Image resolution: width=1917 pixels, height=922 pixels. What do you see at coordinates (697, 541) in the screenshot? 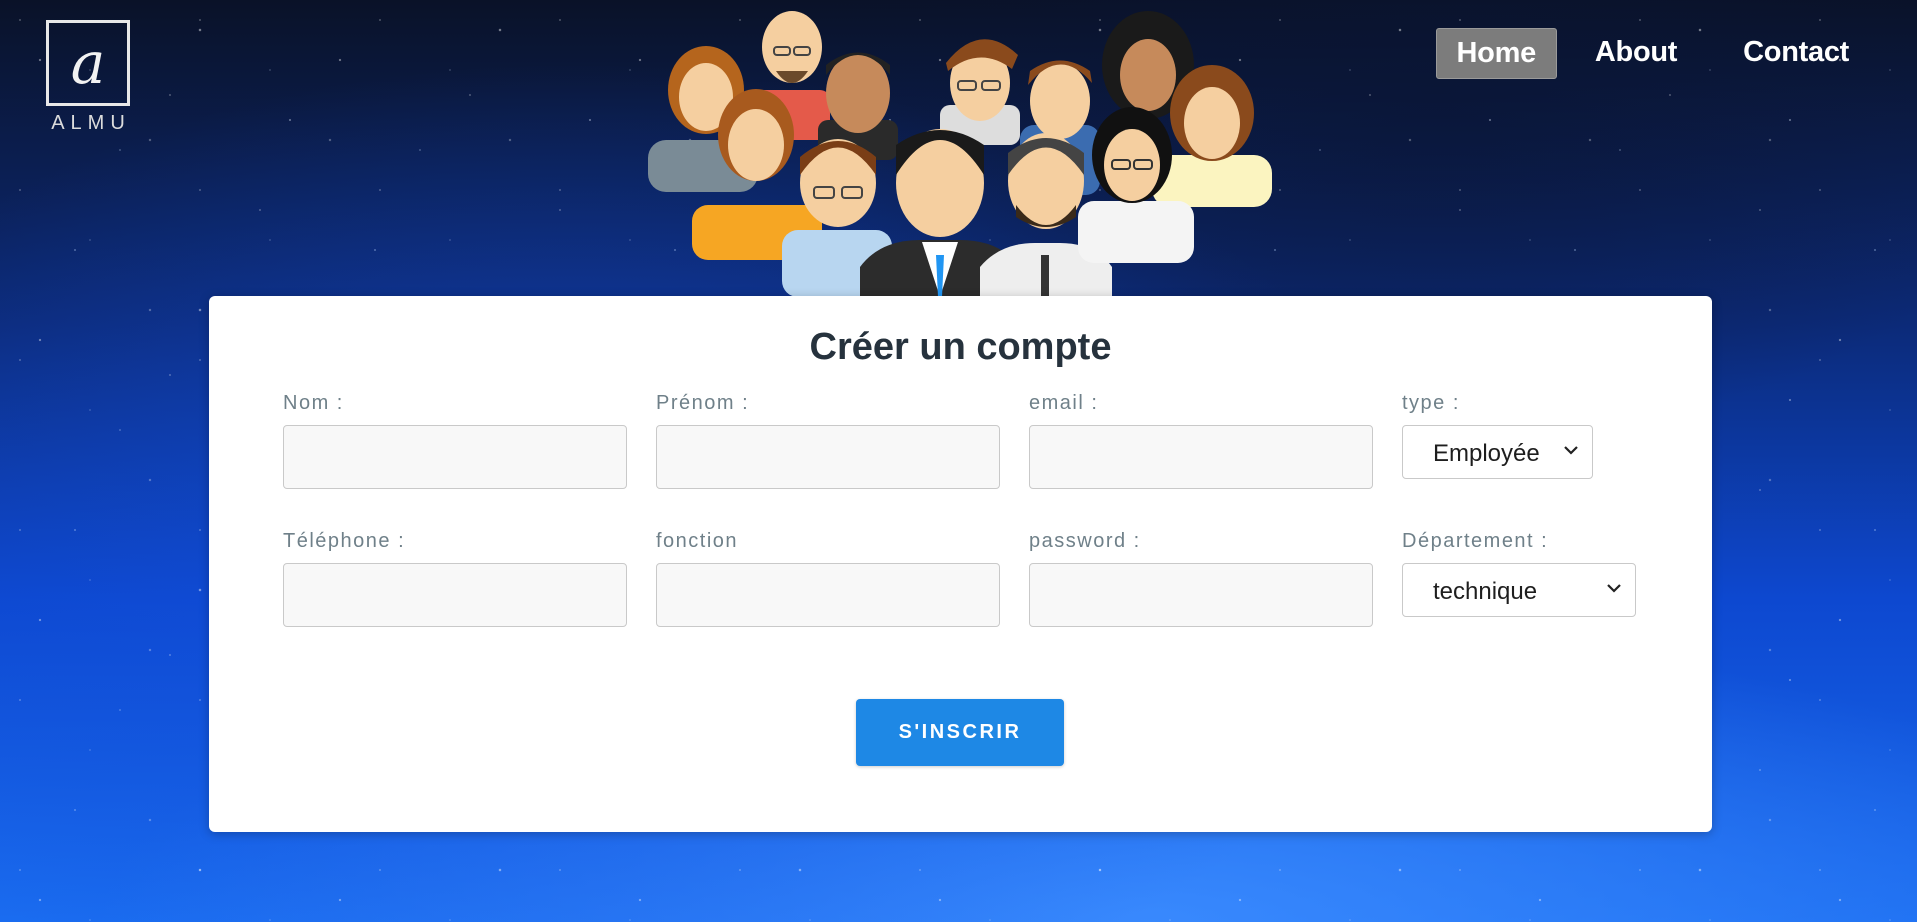
I see `fonction-label: fonction` at bounding box center [697, 541].